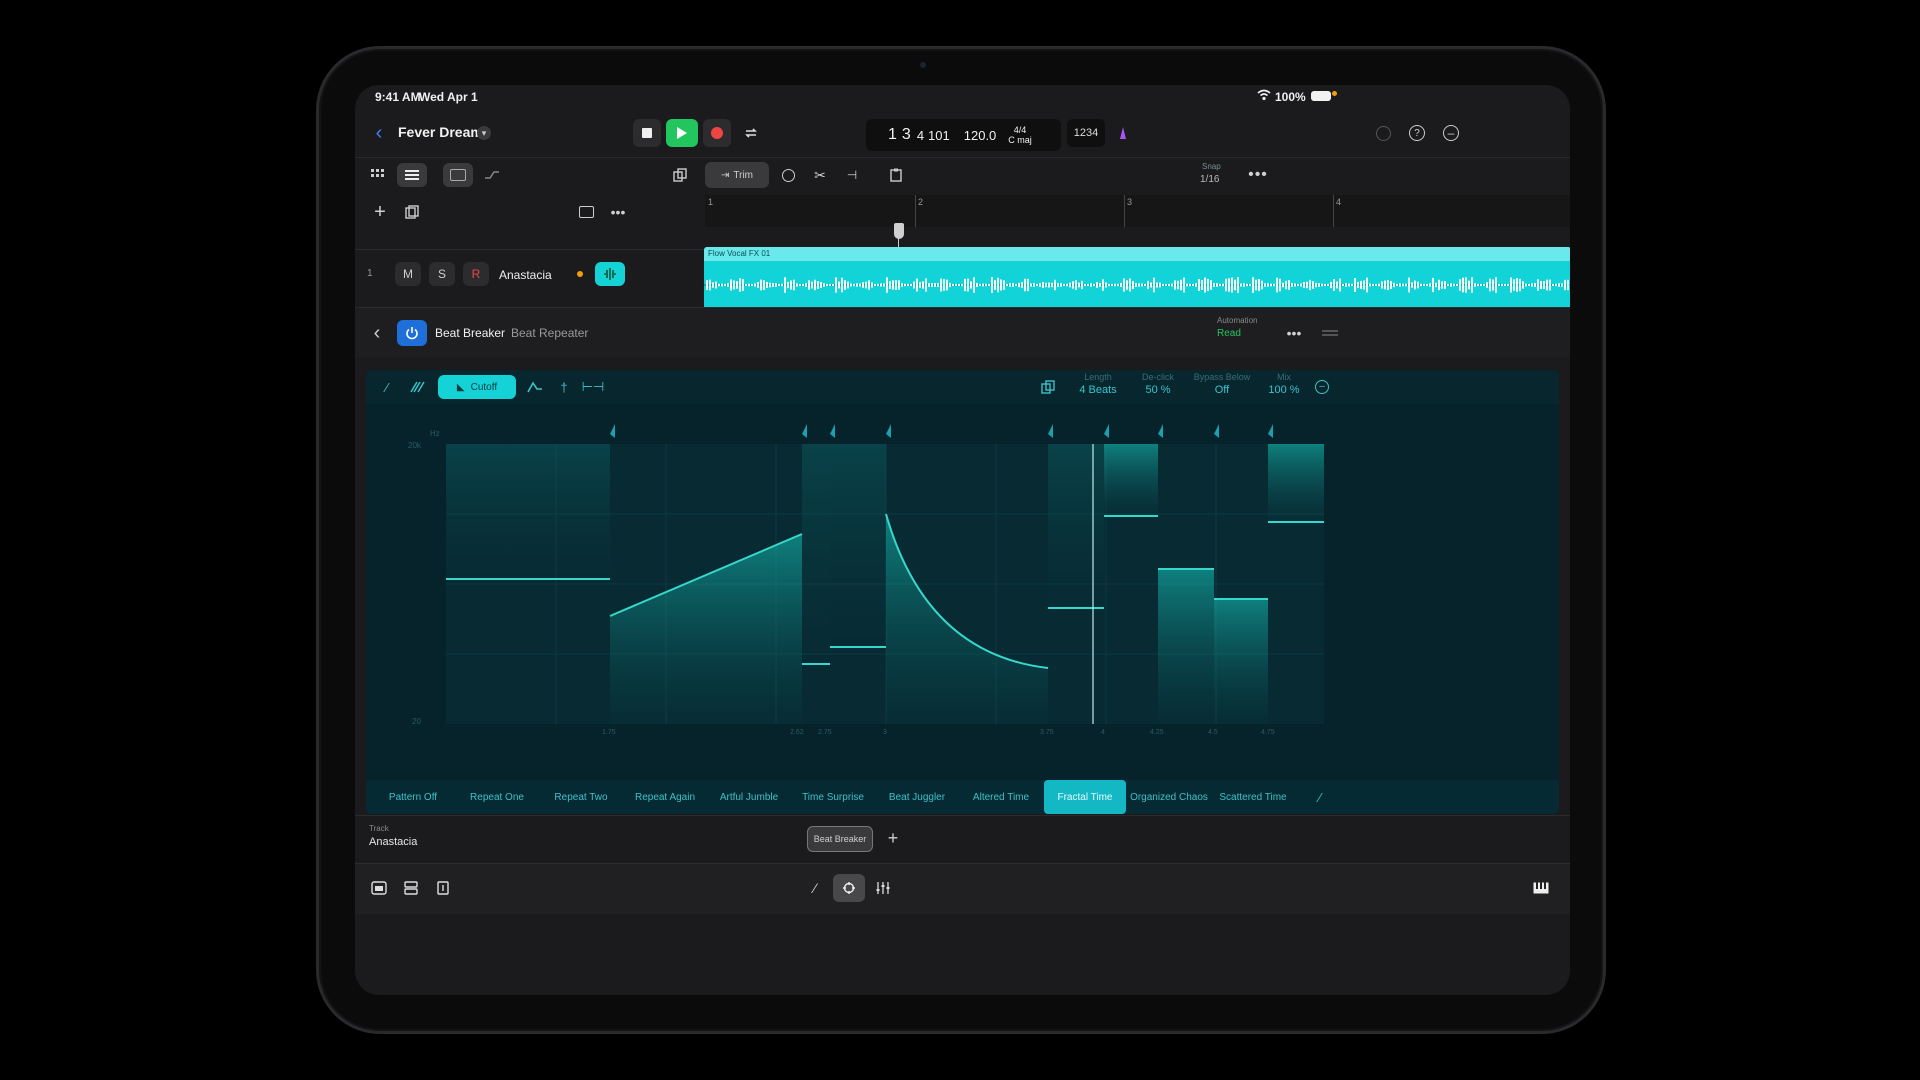 This screenshot has height=1080, width=1920. What do you see at coordinates (893, 838) in the screenshot?
I see `add-plugin-button: +` at bounding box center [893, 838].